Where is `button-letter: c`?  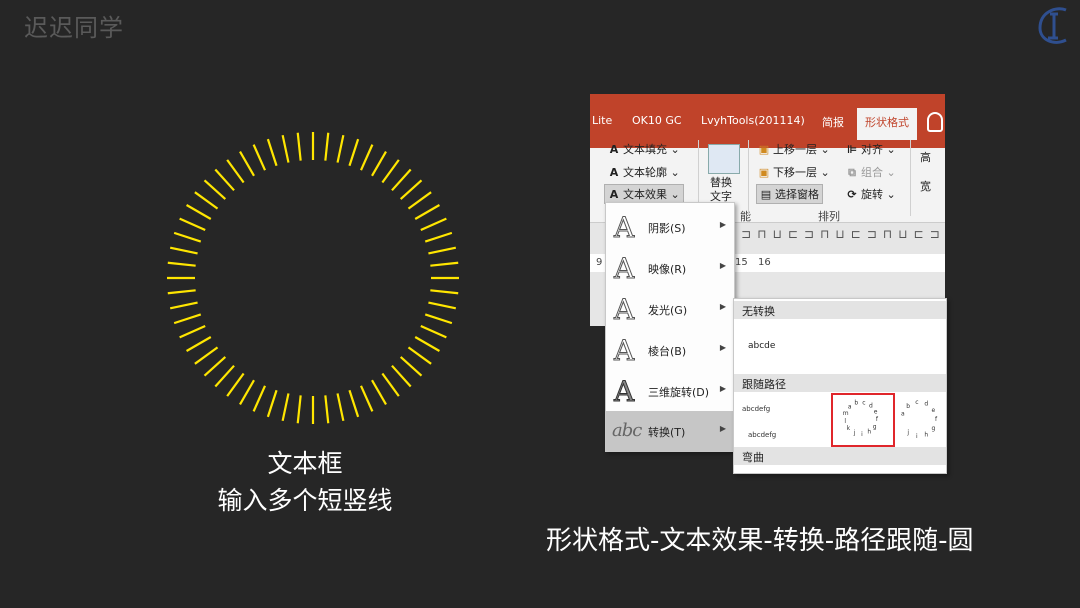 button-letter: c is located at coordinates (916, 402).